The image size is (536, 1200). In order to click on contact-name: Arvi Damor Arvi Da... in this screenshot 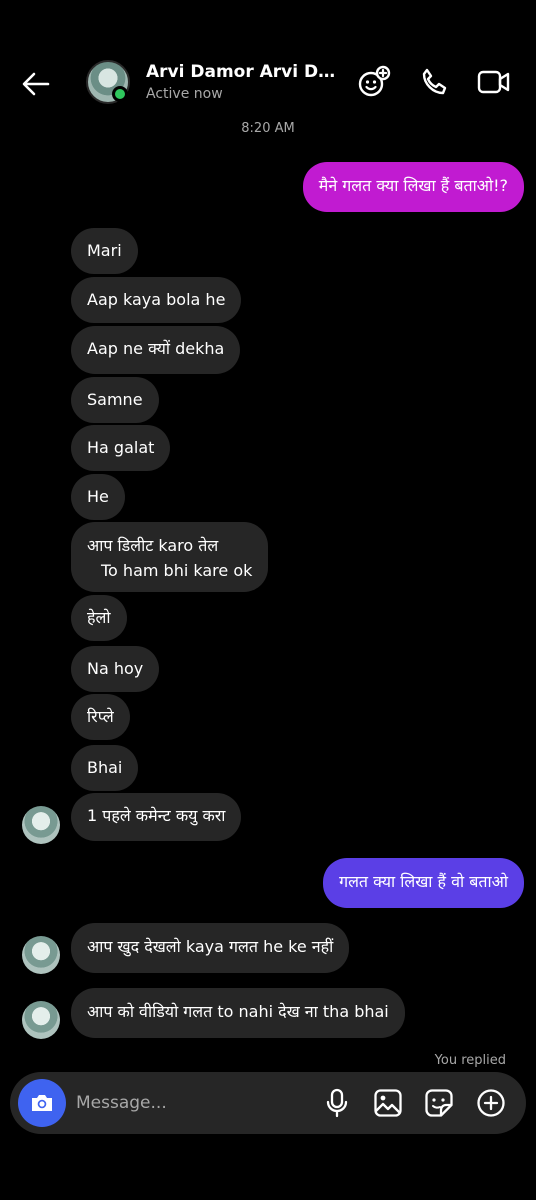, I will do `click(241, 72)`.